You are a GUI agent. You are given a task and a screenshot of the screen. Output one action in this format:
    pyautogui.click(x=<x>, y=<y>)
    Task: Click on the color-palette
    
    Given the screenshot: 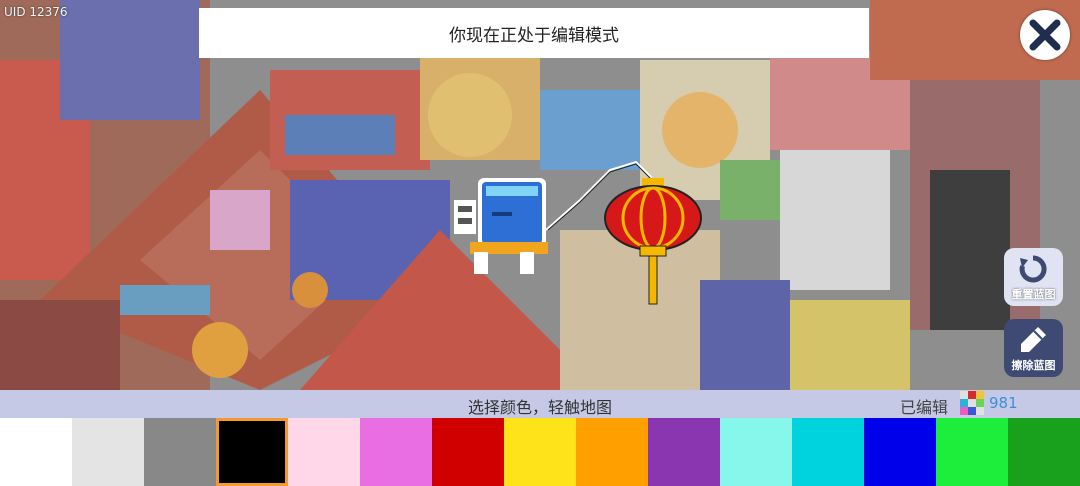 What is the action you would take?
    pyautogui.click(x=540, y=452)
    